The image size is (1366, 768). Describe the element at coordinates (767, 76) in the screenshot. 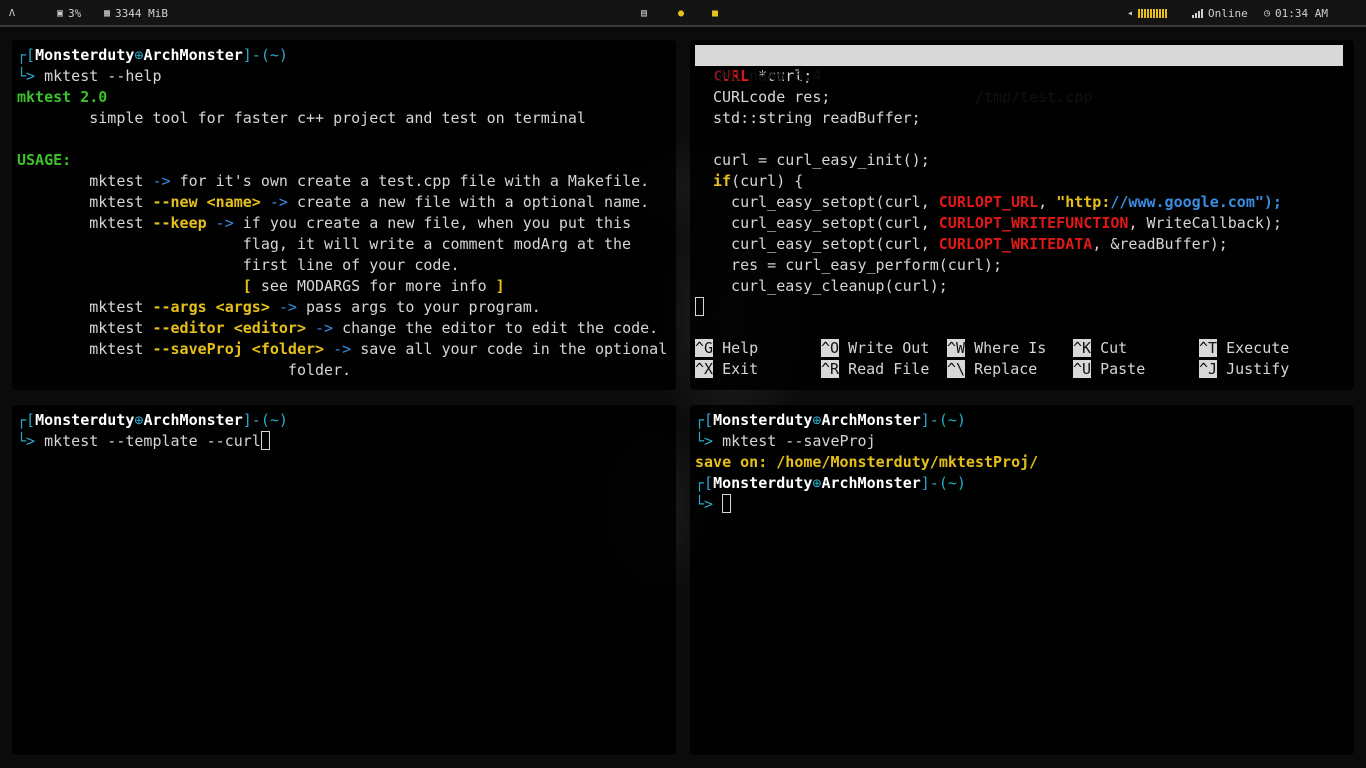

I see `nano-version: GNU nano 6.4` at that location.